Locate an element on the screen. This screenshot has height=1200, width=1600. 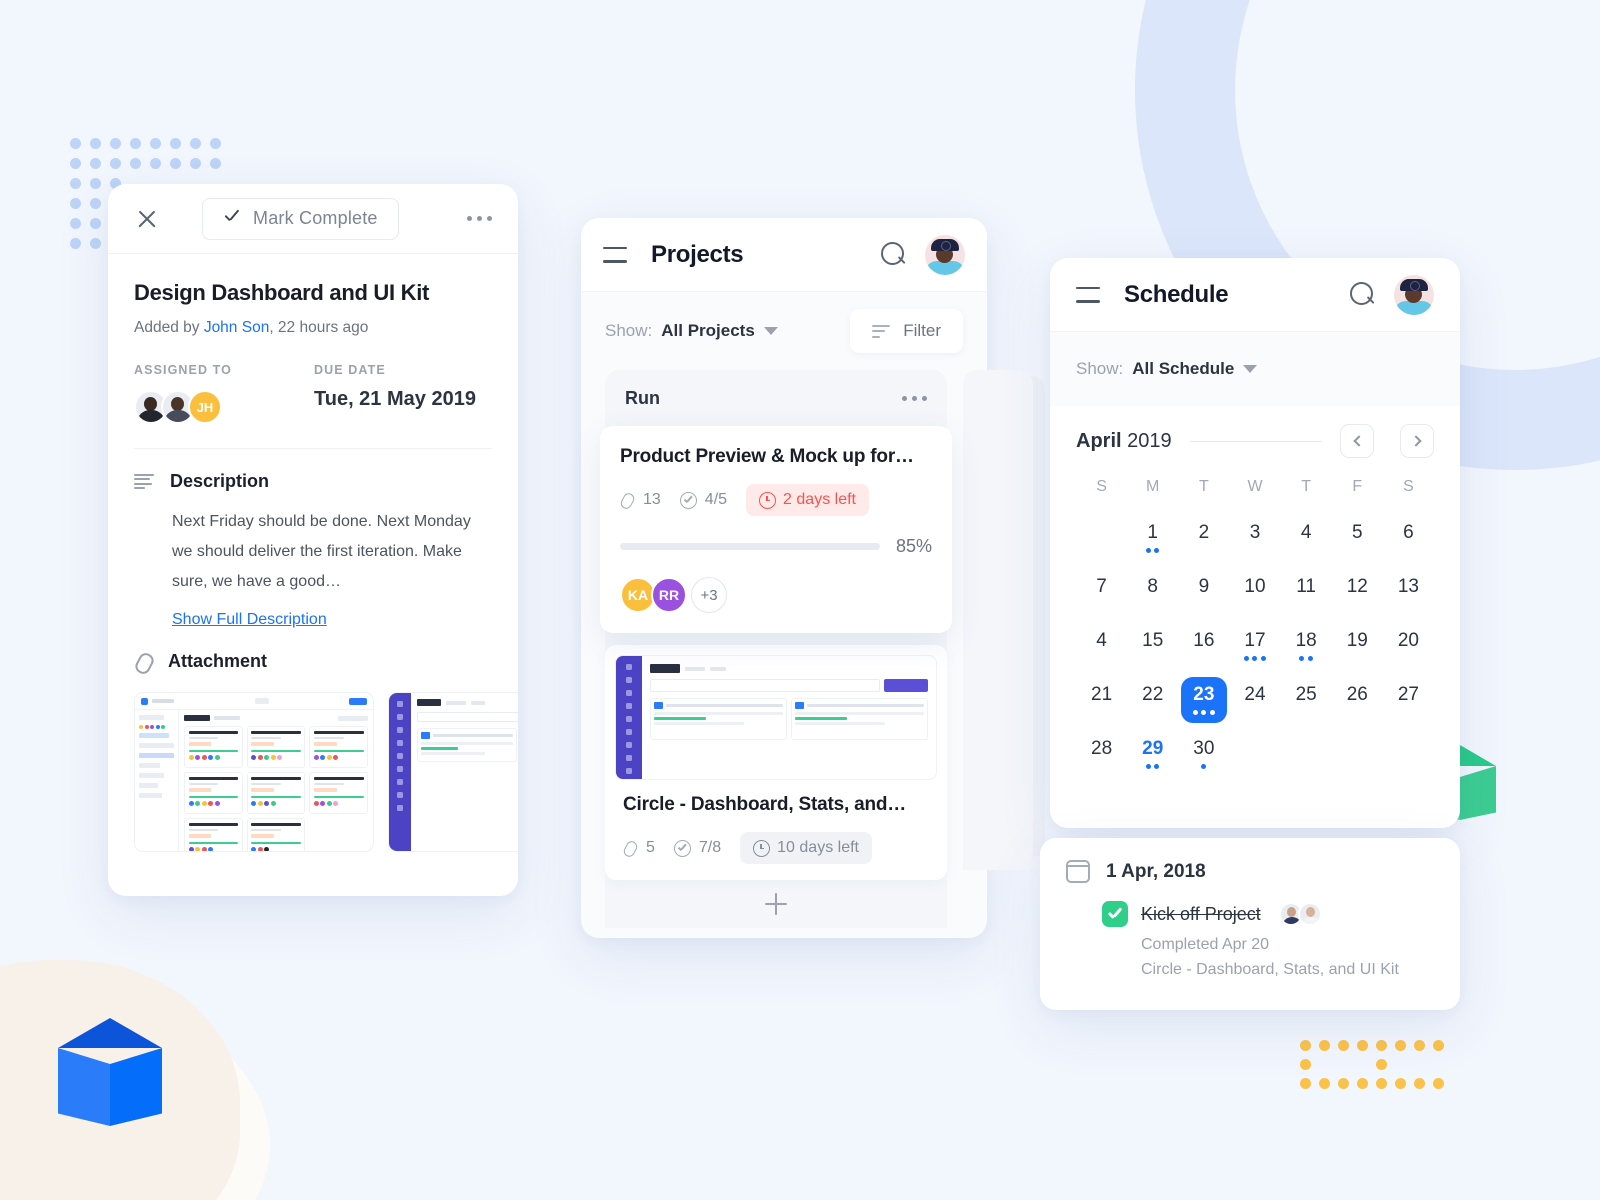
calendar-day-number: 19 is located at coordinates (1357, 640).